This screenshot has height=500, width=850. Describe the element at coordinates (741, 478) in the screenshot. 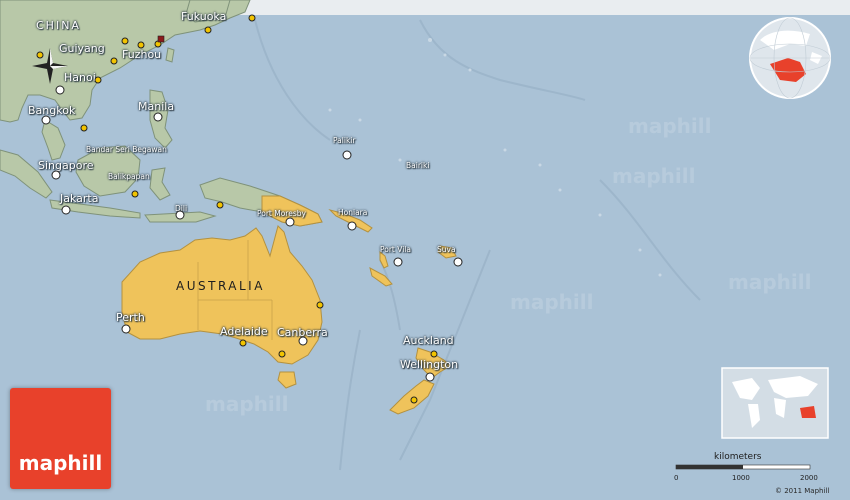

I see `scale-tick-1000: 1000` at that location.